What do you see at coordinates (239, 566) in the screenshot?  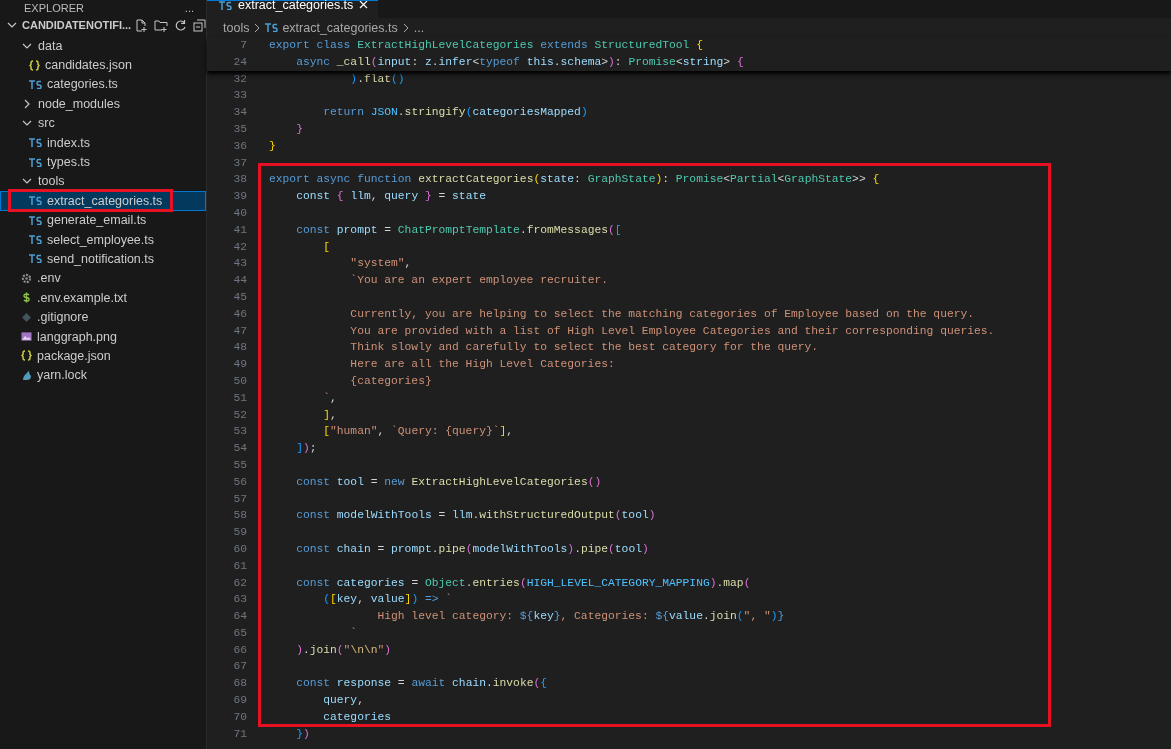 I see `line-number: 61` at bounding box center [239, 566].